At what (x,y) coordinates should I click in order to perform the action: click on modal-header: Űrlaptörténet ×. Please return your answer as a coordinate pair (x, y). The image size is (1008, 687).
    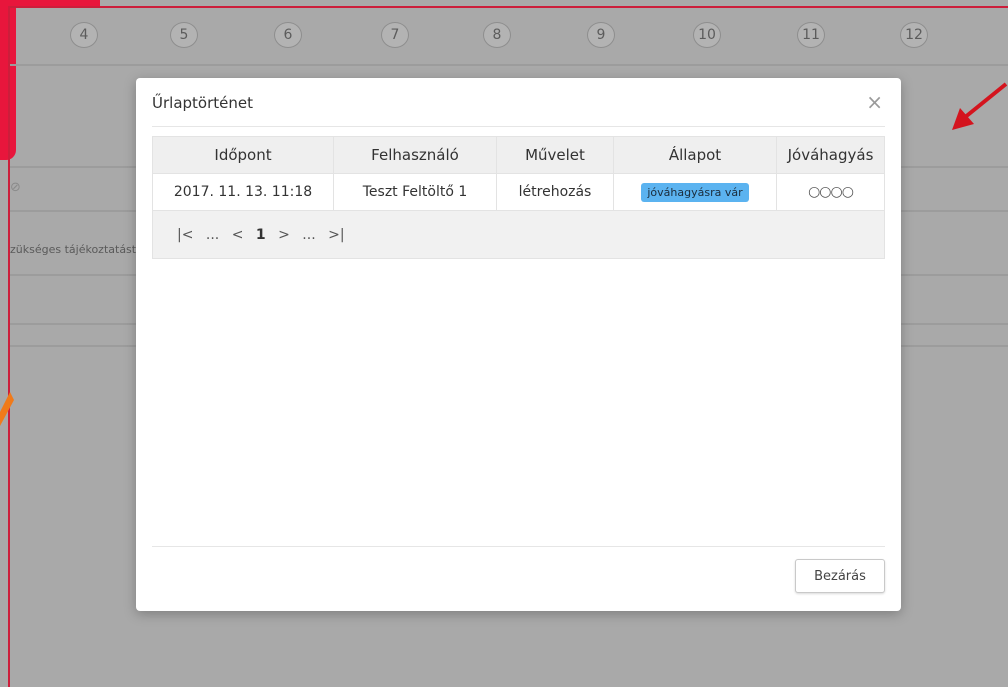
    Looking at the image, I should click on (518, 102).